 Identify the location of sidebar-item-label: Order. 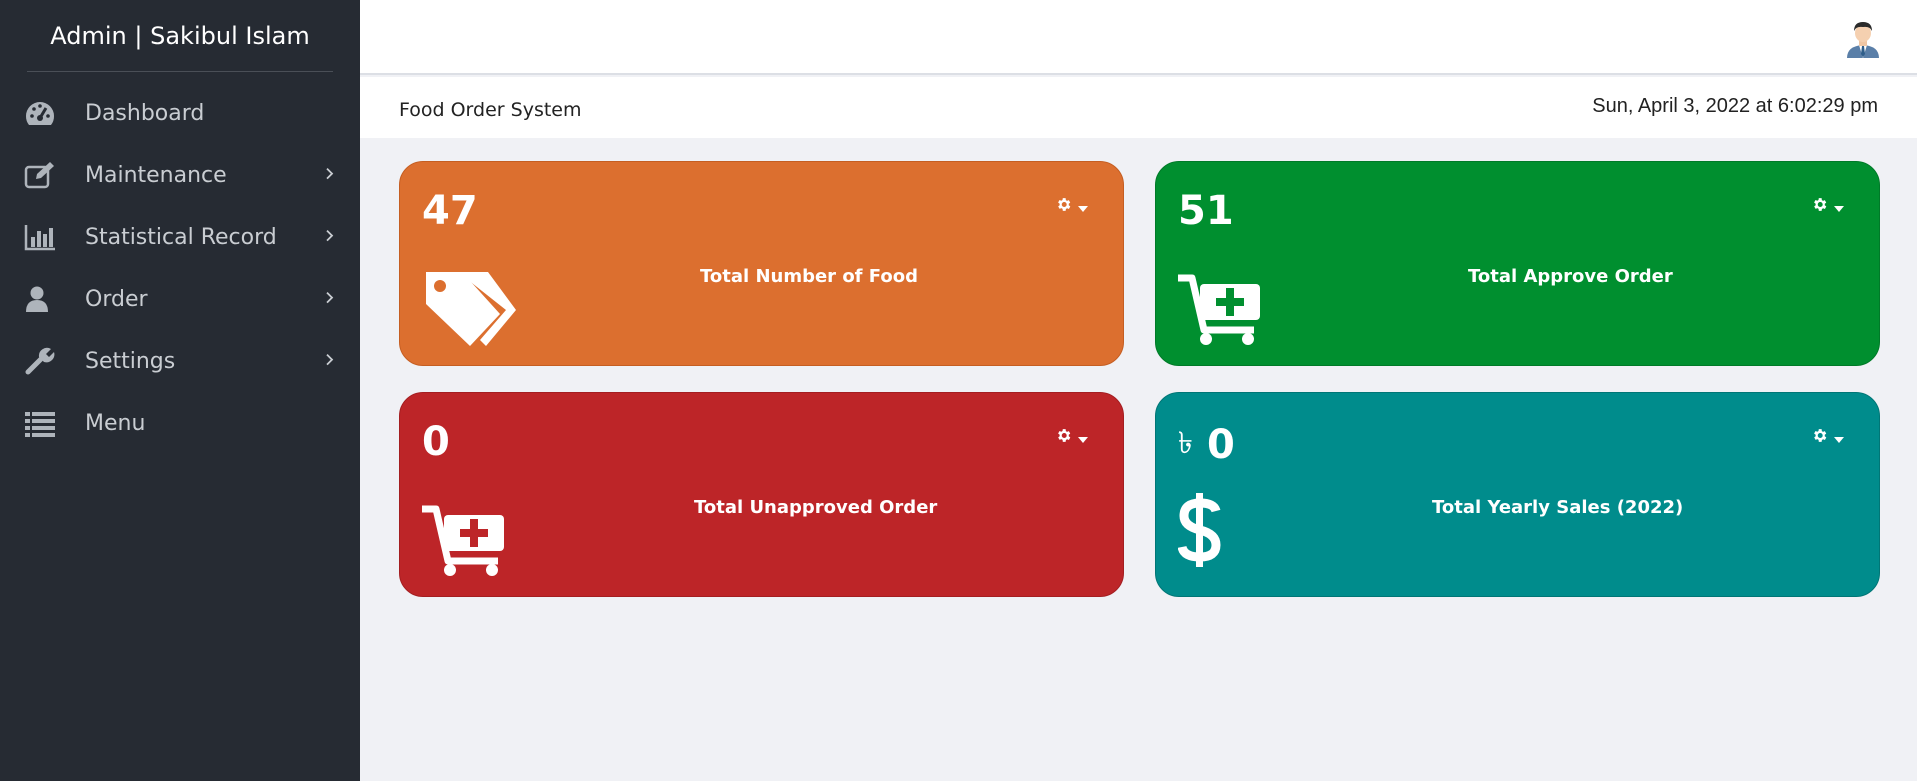
(116, 299).